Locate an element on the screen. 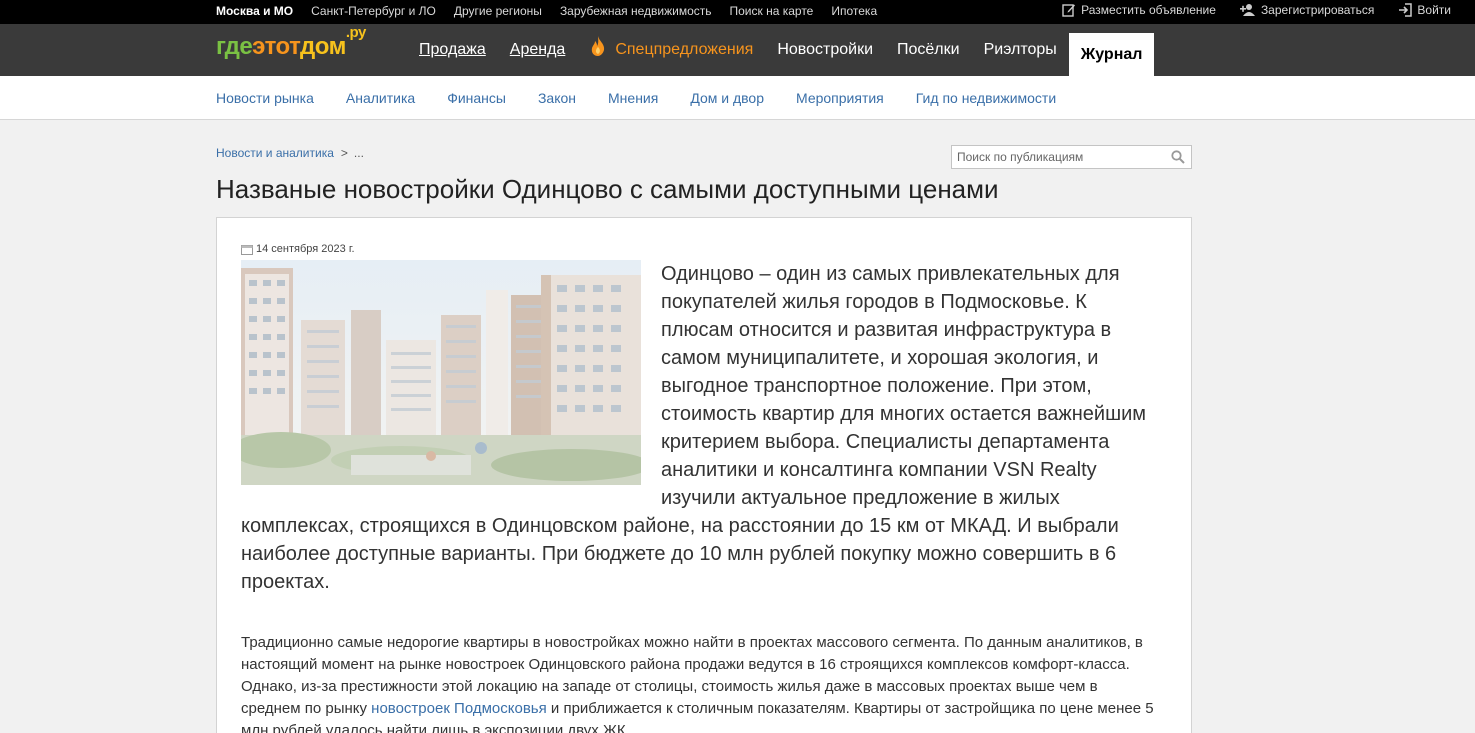 Image resolution: width=1475 pixels, height=733 pixels. register-button: Зарегистрироваться is located at coordinates (1307, 10).